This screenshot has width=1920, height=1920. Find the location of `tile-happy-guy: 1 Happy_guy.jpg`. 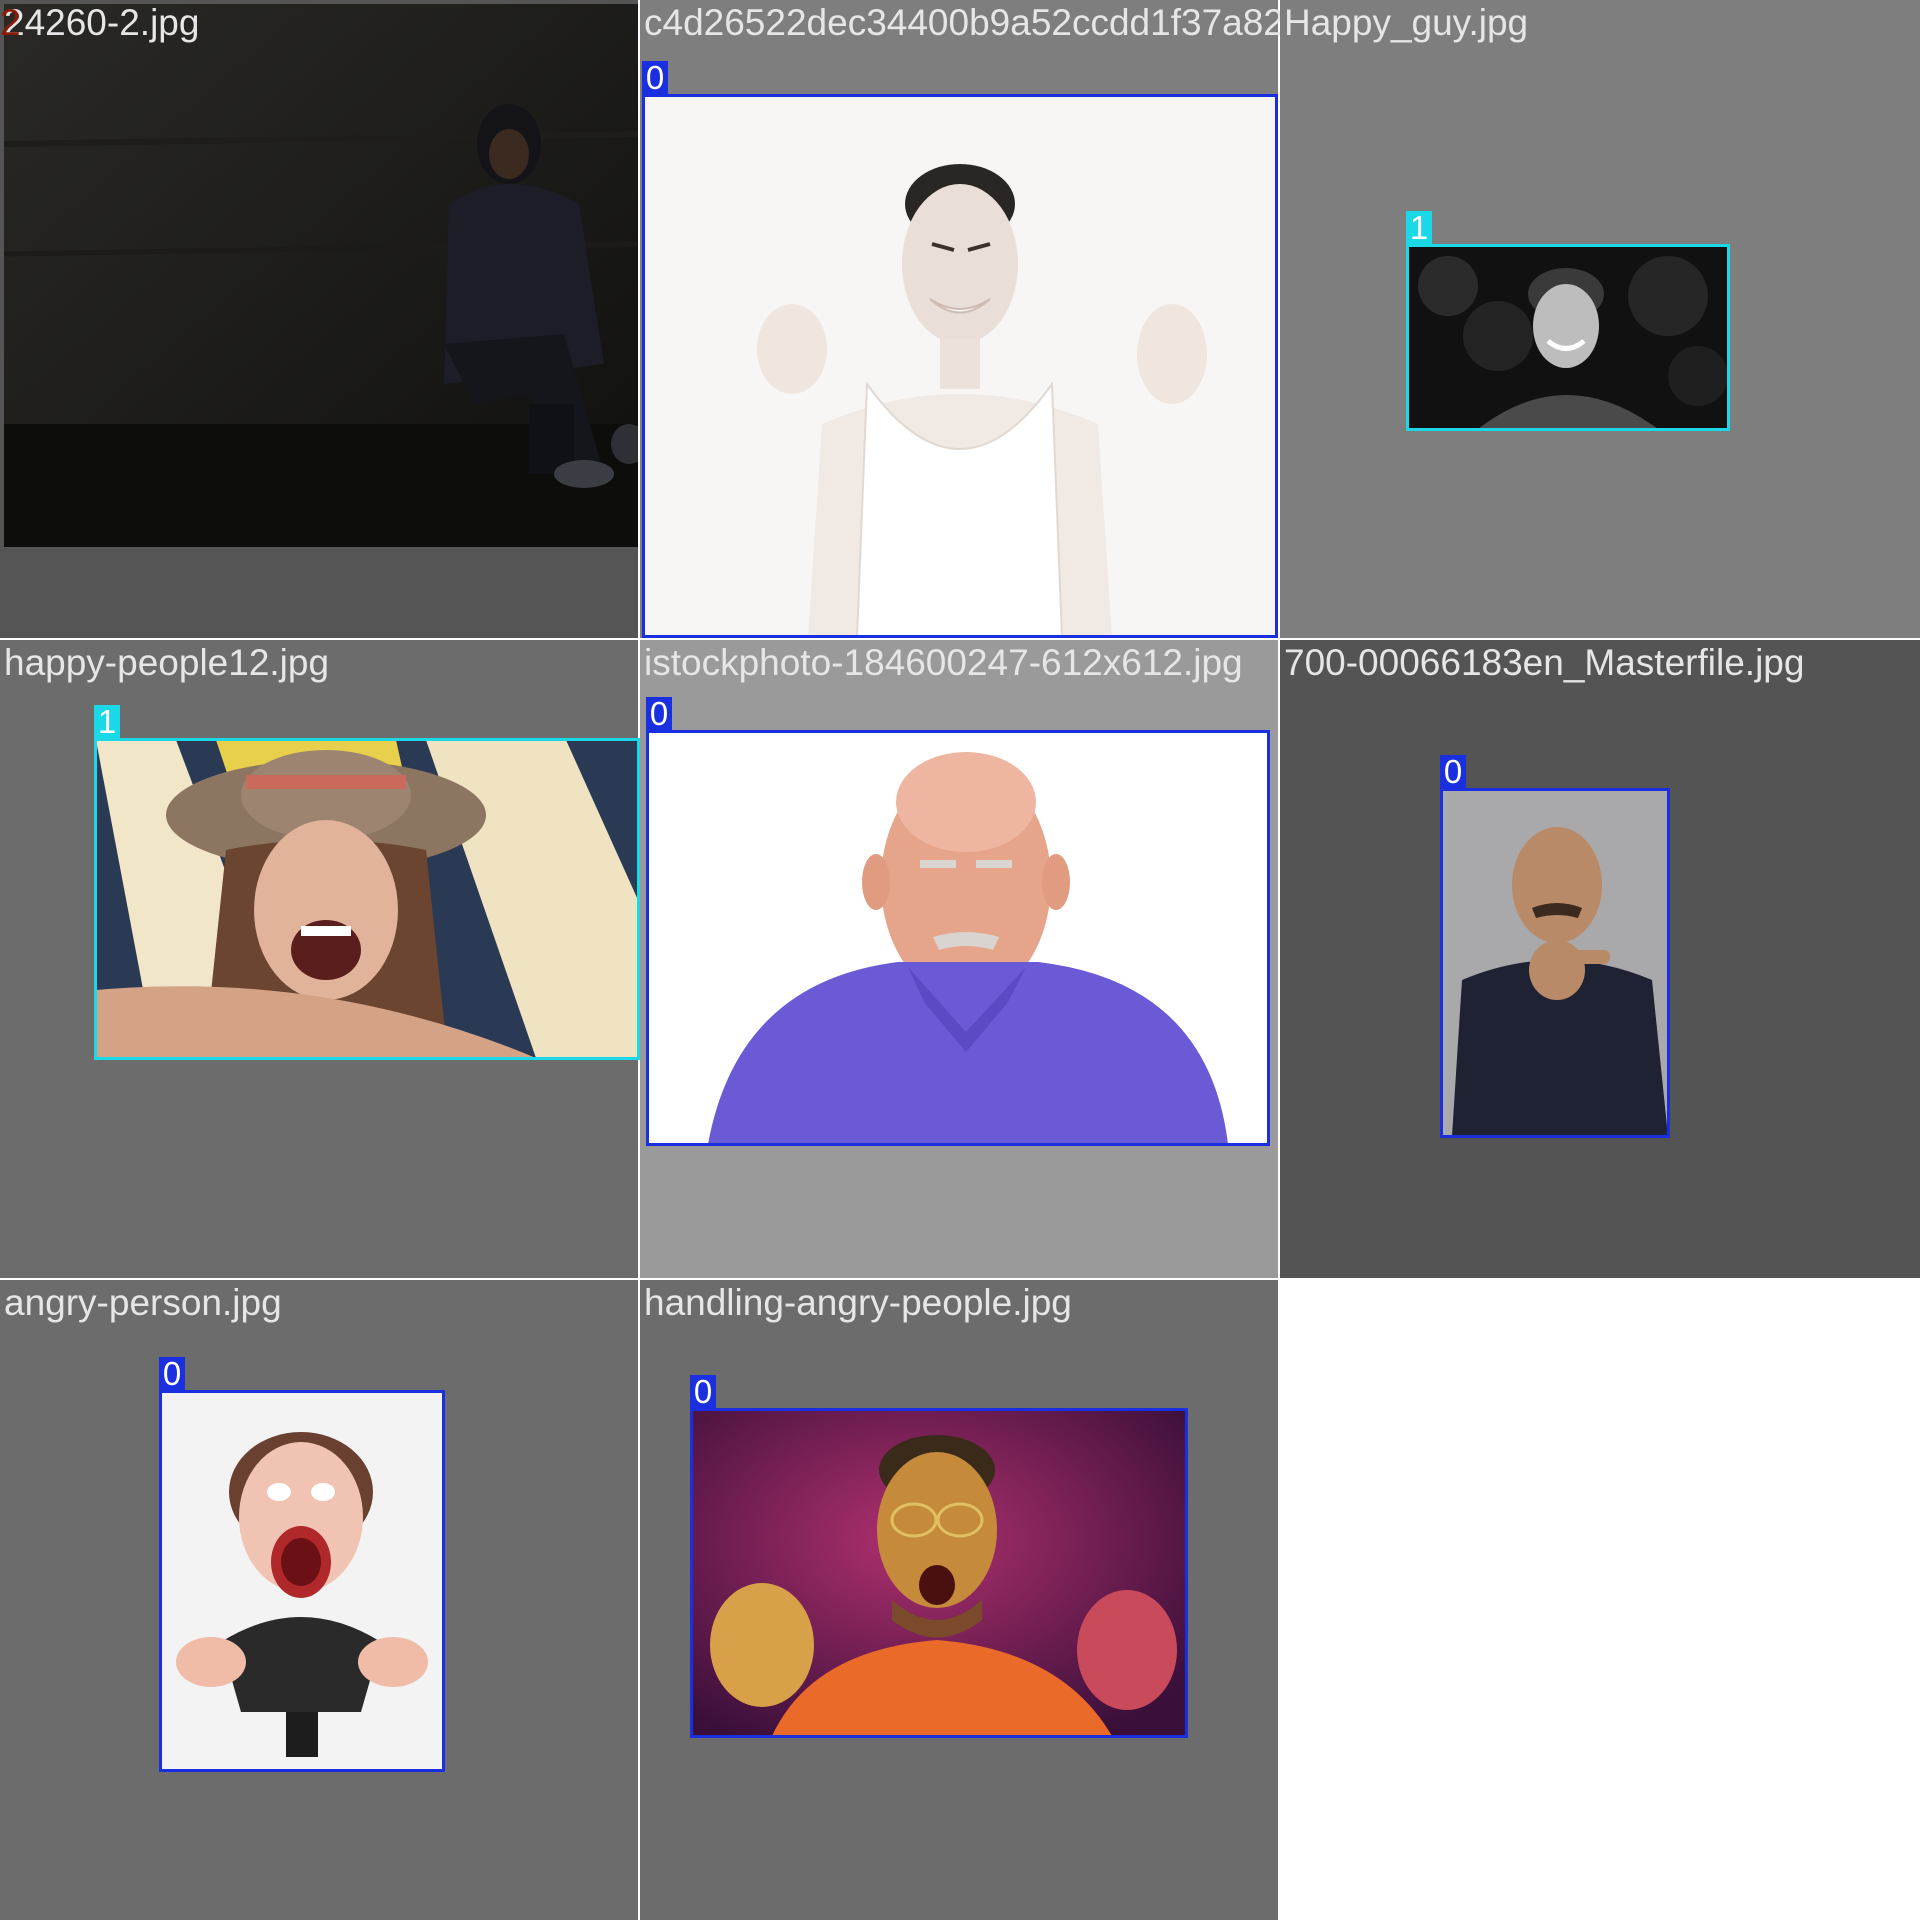

tile-happy-guy: 1 Happy_guy.jpg is located at coordinates (1599, 321).